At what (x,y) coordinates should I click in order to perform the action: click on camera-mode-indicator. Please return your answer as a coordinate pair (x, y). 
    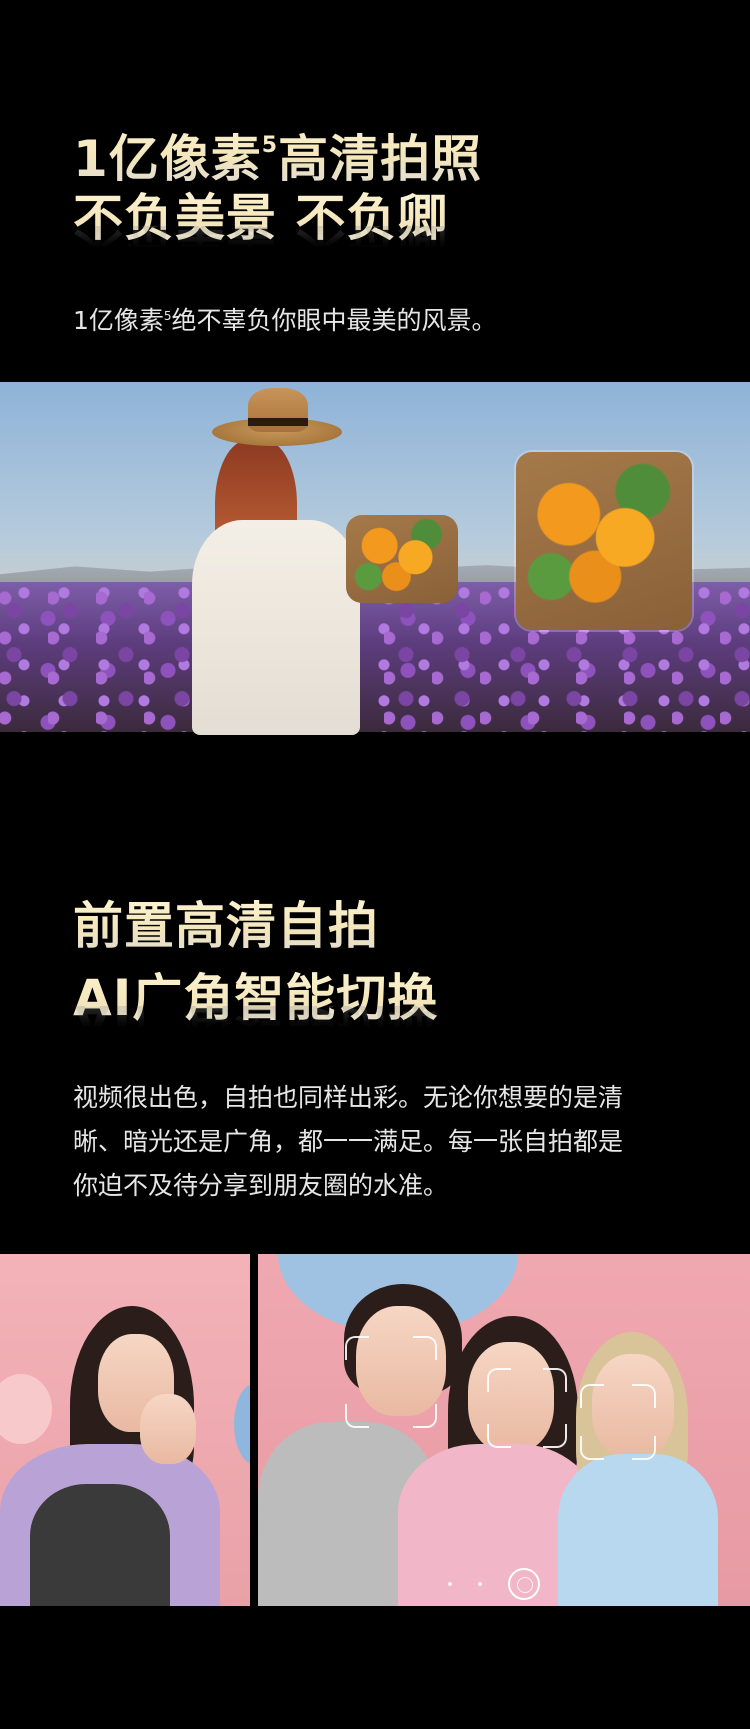
    Looking at the image, I should click on (494, 1584).